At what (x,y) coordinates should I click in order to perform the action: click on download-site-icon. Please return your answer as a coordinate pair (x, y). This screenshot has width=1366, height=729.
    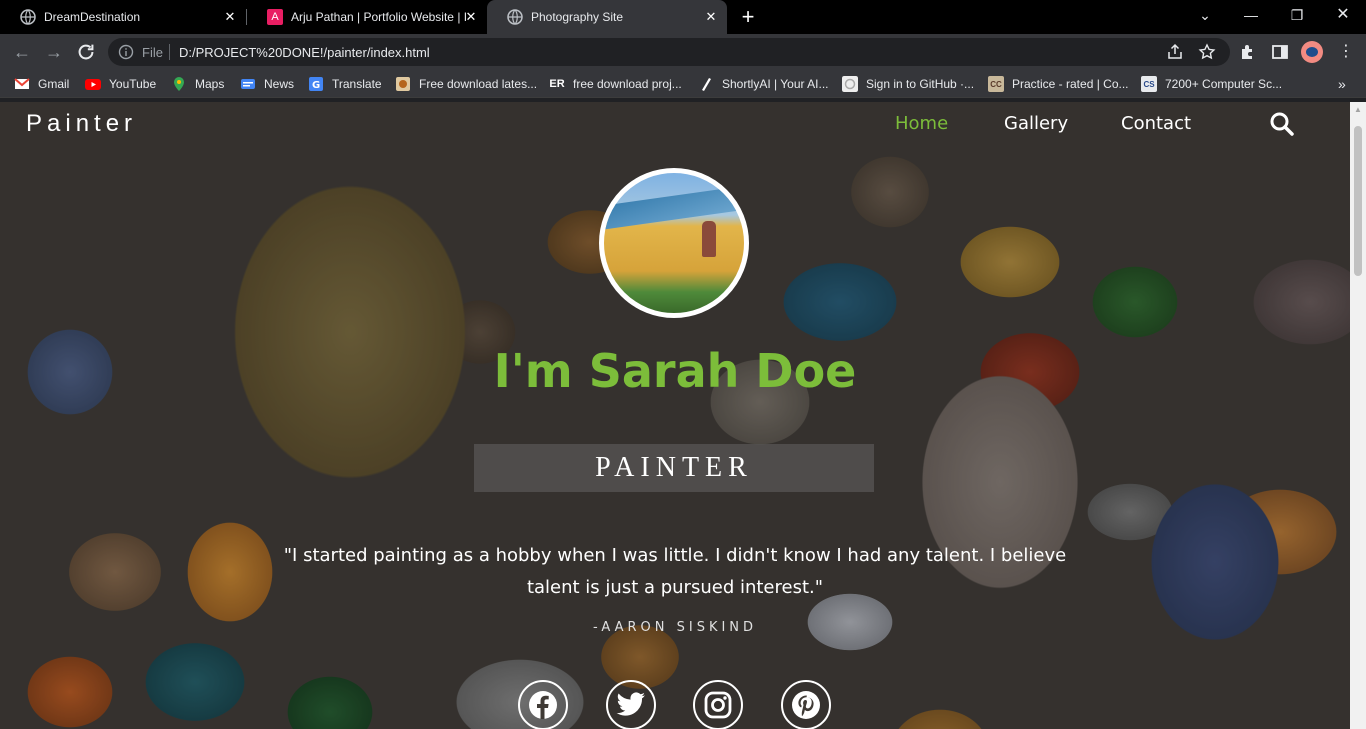
    Looking at the image, I should click on (403, 84).